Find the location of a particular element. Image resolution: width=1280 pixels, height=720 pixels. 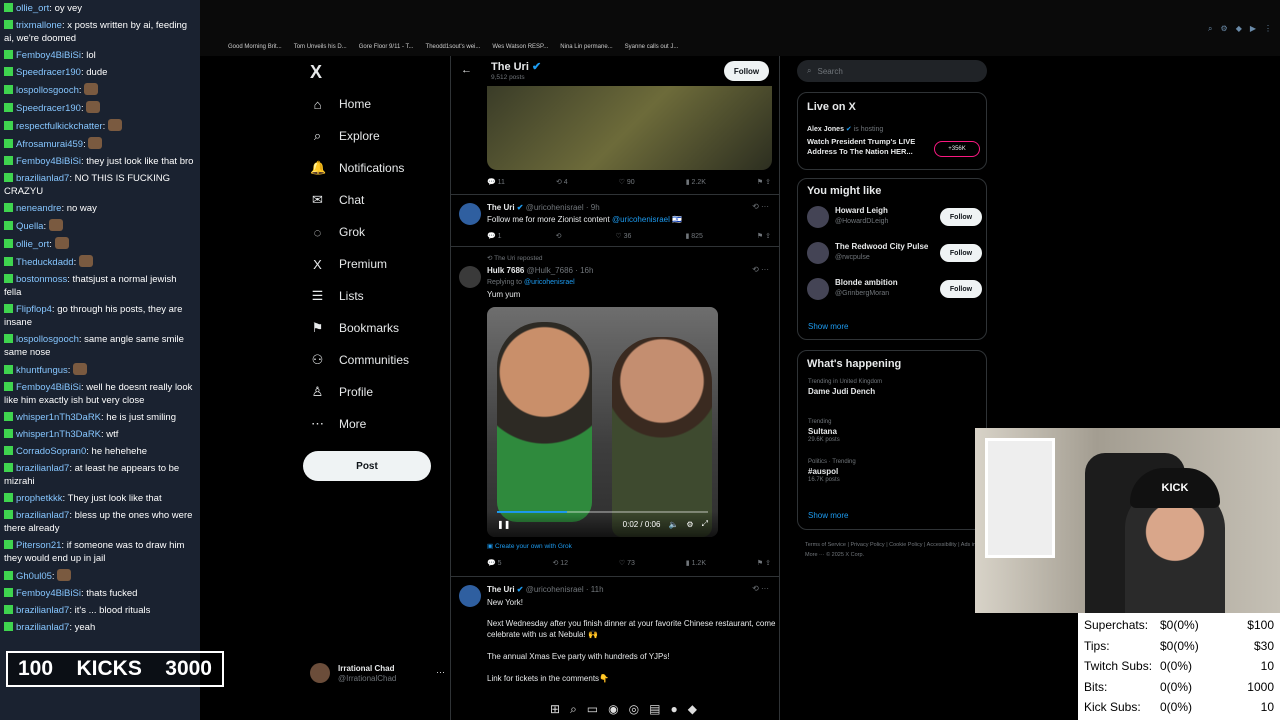

bookmark-action: ⚑ ⇪ is located at coordinates (764, 238).